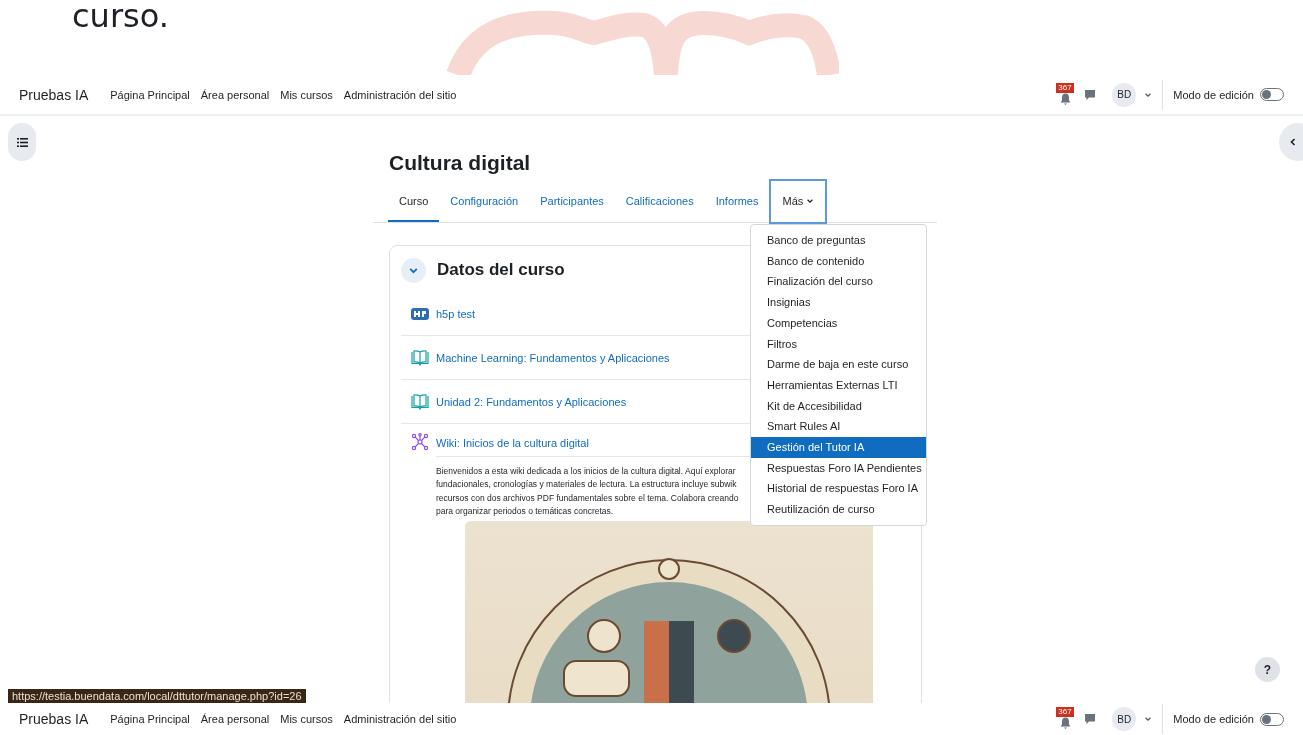 The image size is (1303, 735). I want to click on chevron-left-icon, so click(1293, 142).